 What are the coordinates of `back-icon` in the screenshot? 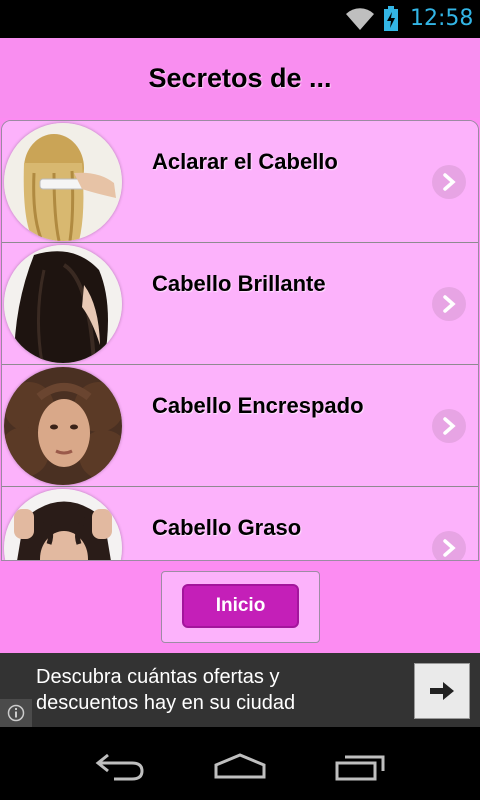 It's located at (120, 766).